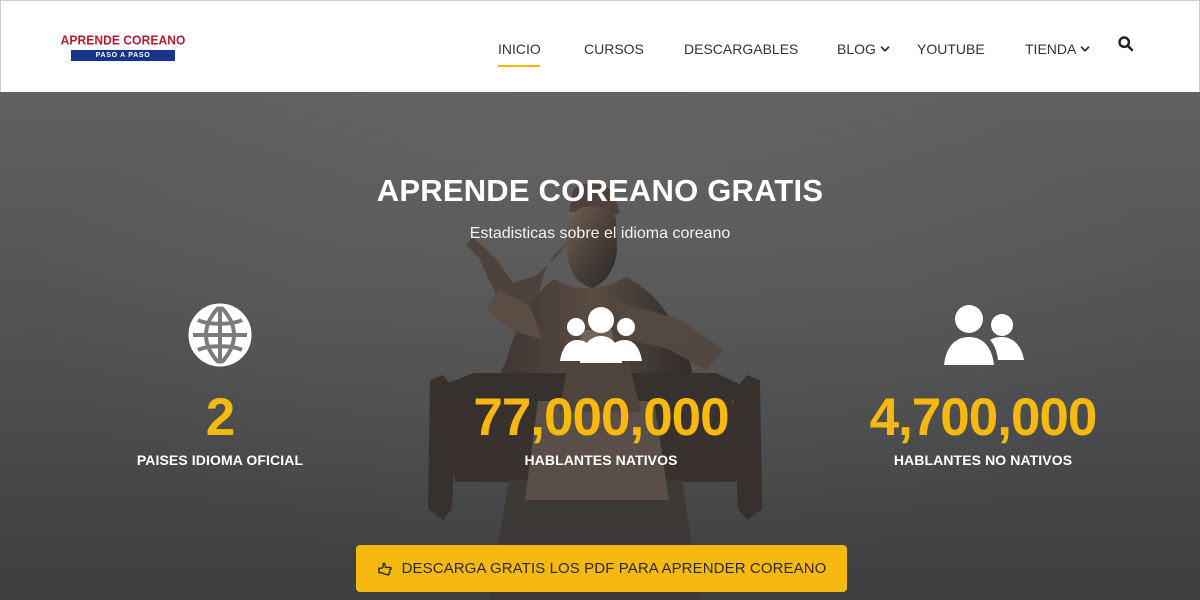 The image size is (1200, 600). I want to click on group-icon, so click(601, 335).